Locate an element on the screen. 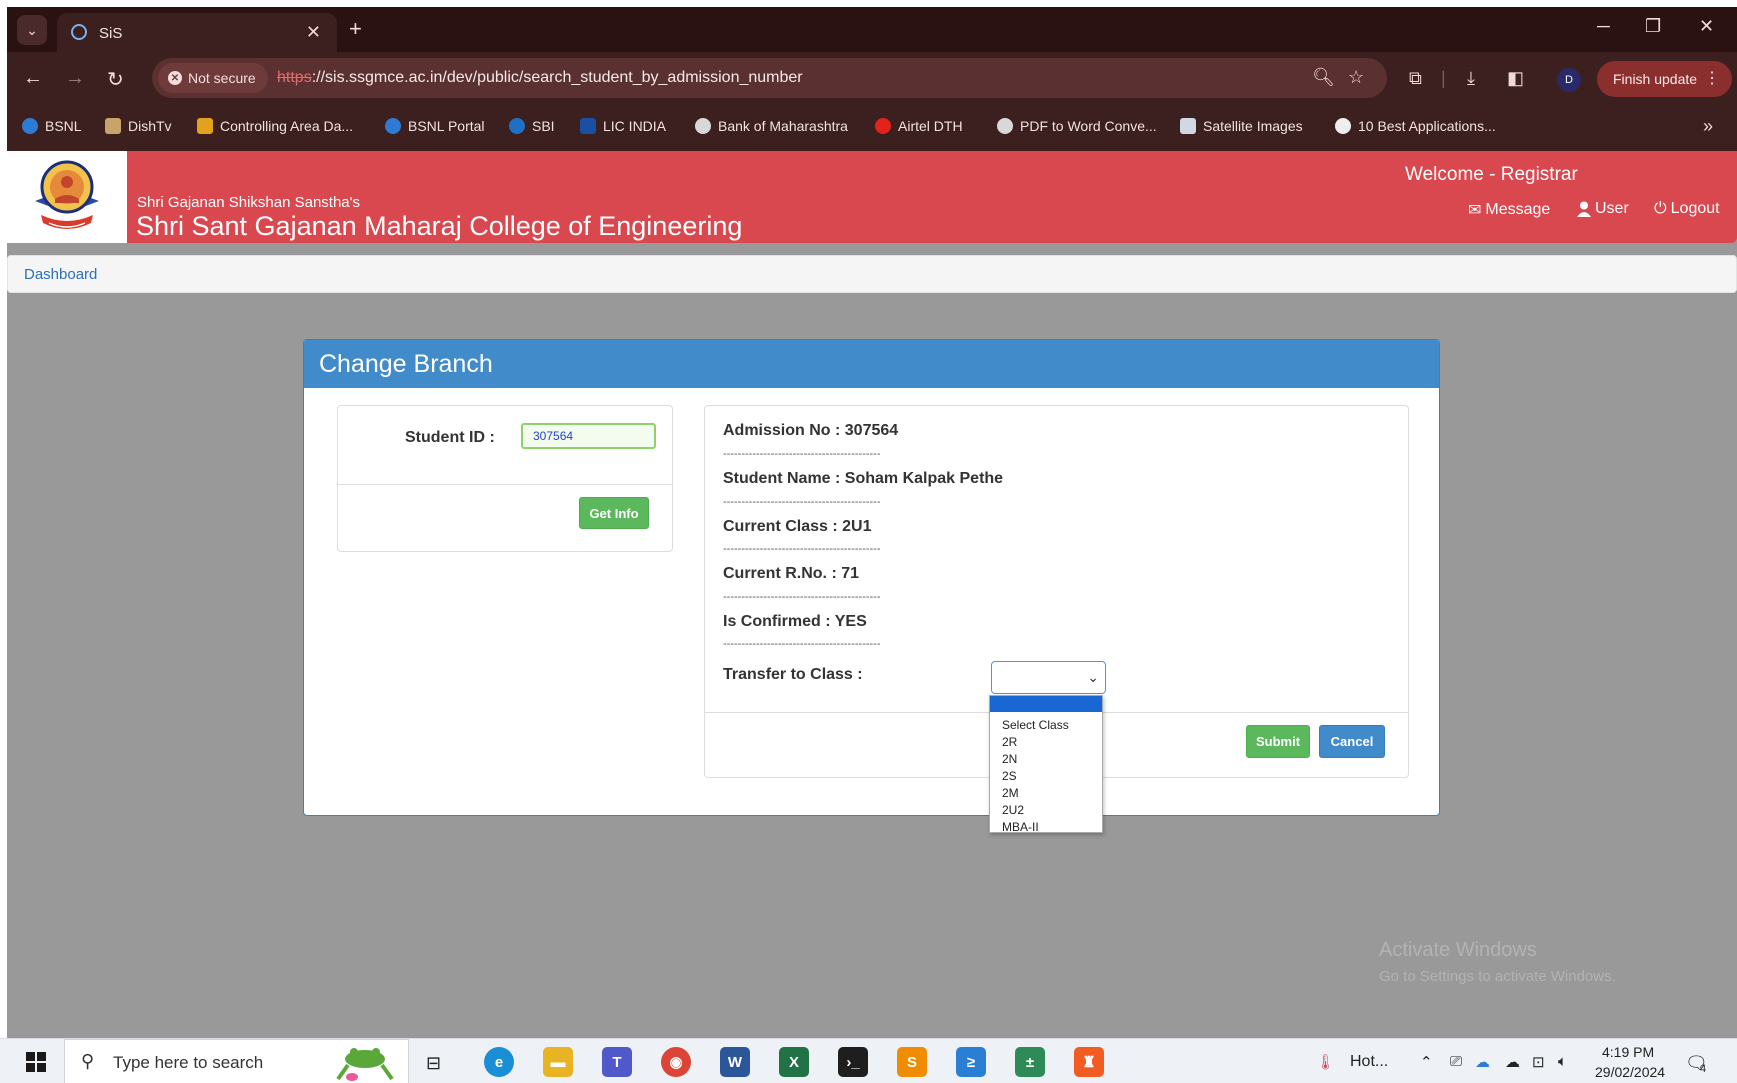 The height and width of the screenshot is (1083, 1737). zoom-icon: 🔍︎ is located at coordinates (1323, 77).